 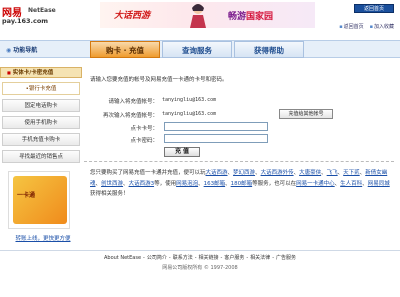 What do you see at coordinates (41, 105) in the screenshot?
I see `sidebar-item-phone-buy: 固定电话购卡` at bounding box center [41, 105].